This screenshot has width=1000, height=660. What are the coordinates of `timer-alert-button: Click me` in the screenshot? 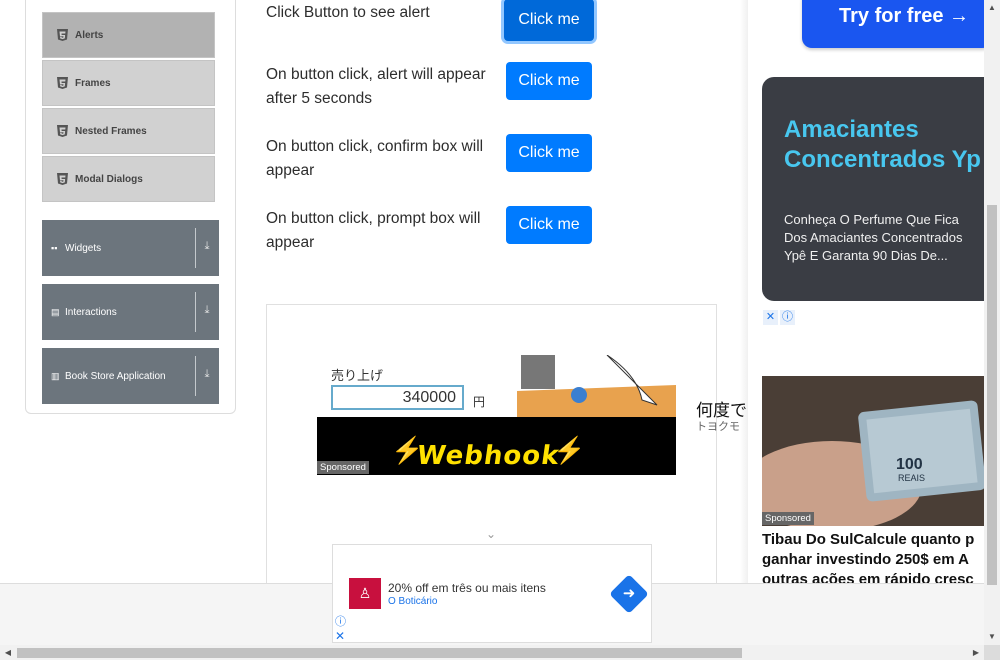 It's located at (549, 81).